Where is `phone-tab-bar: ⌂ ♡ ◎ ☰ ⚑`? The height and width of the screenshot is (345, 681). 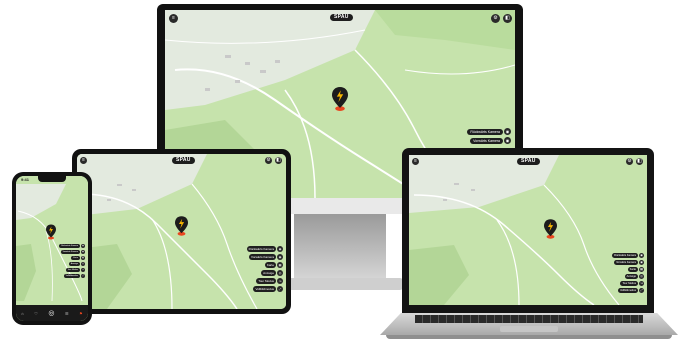
phone-tab-bar: ⌂ ♡ ◎ ☰ ⚑ is located at coordinates (52, 313).